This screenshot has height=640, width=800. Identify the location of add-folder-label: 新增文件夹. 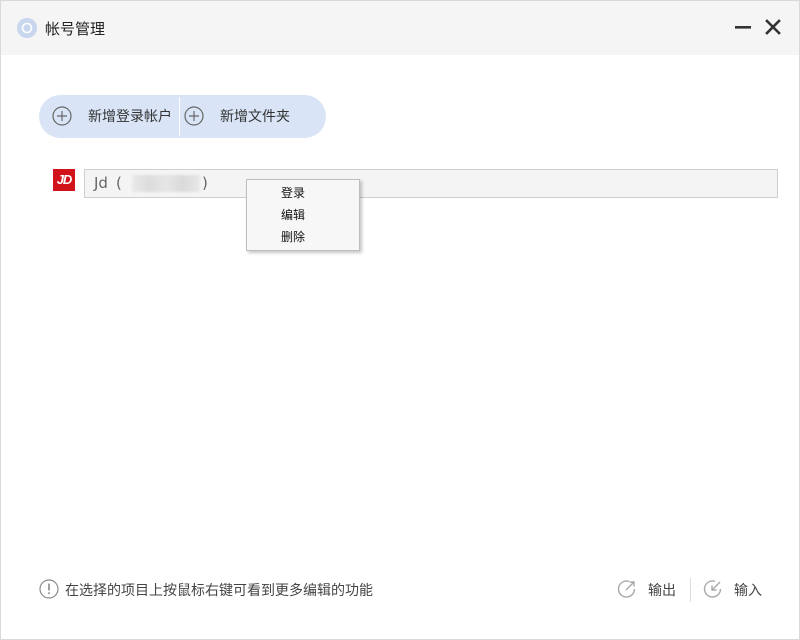
(255, 117).